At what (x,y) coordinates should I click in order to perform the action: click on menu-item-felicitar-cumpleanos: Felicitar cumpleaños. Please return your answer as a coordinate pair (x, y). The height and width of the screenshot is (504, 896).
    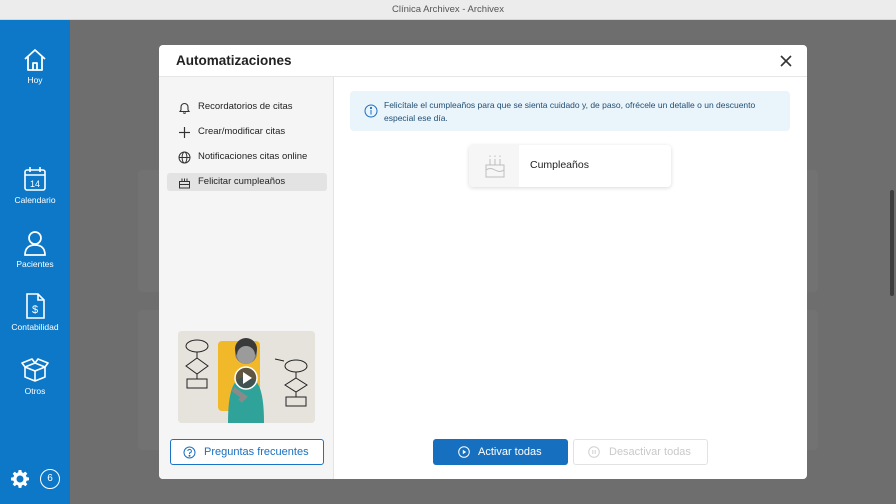
    Looking at the image, I should click on (247, 182).